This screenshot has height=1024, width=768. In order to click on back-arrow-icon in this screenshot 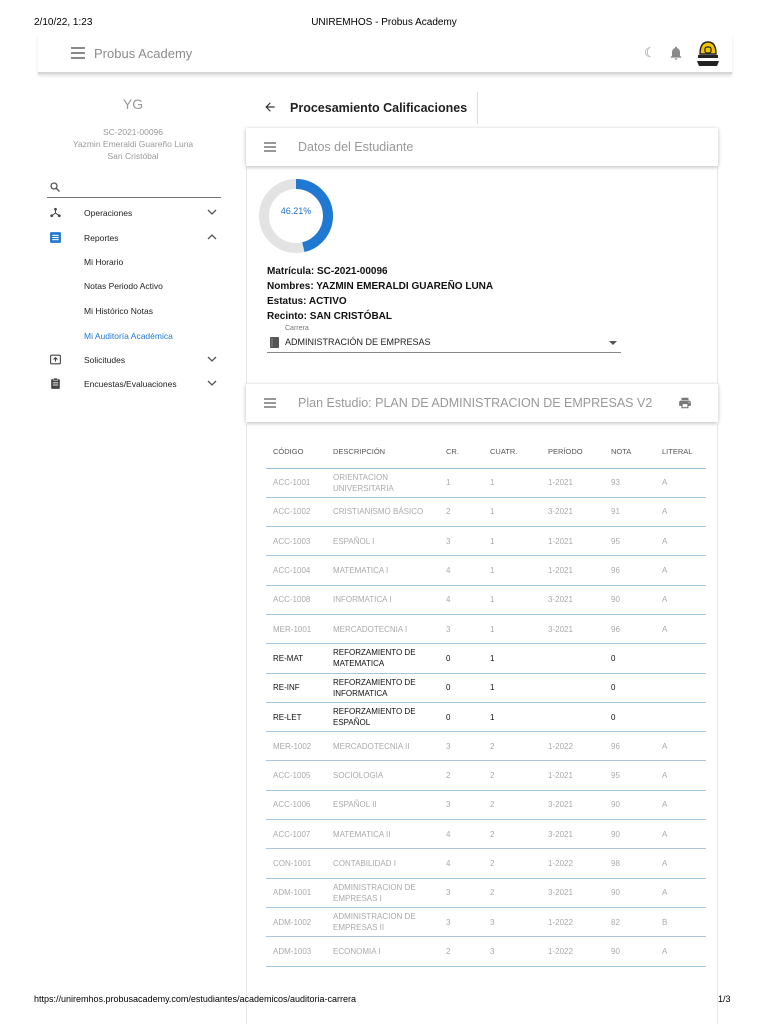, I will do `click(270, 107)`.